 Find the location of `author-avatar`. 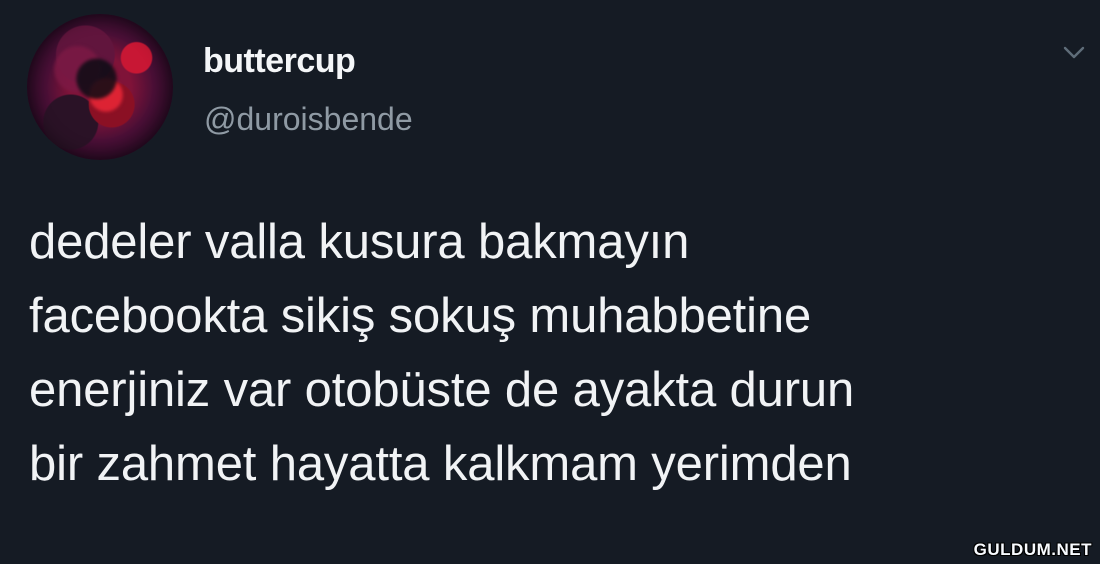

author-avatar is located at coordinates (100, 87).